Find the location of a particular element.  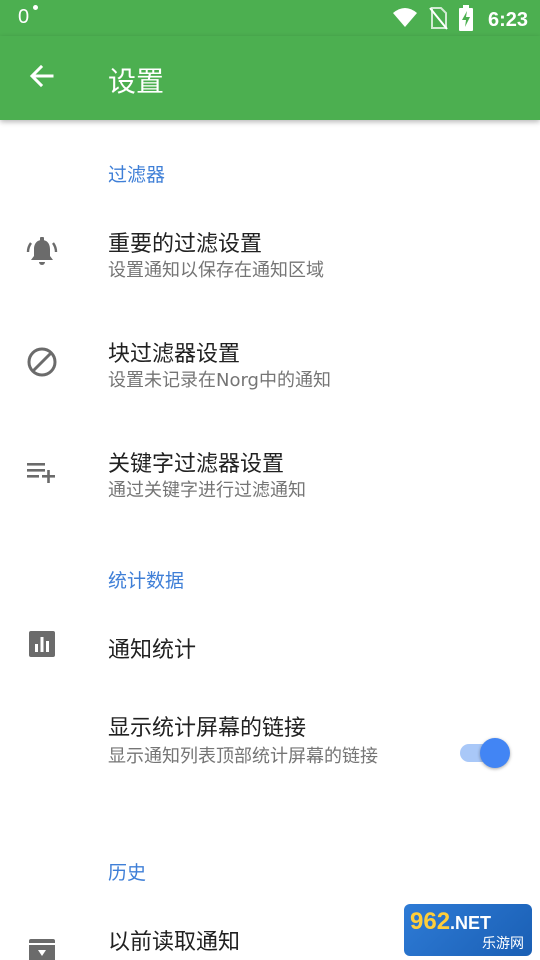

setting-subtitle: 显示通知列表顶部统计屏幕的链接 is located at coordinates (243, 756).